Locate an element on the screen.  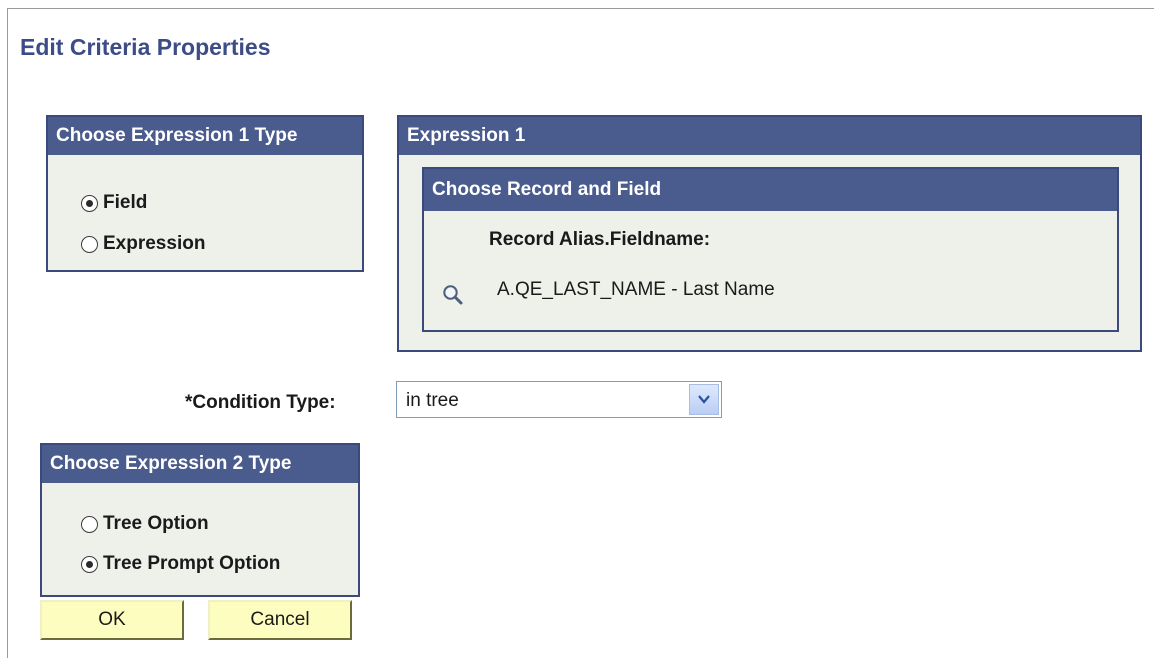
condition-type-label: *Condition Type: is located at coordinates (260, 402).